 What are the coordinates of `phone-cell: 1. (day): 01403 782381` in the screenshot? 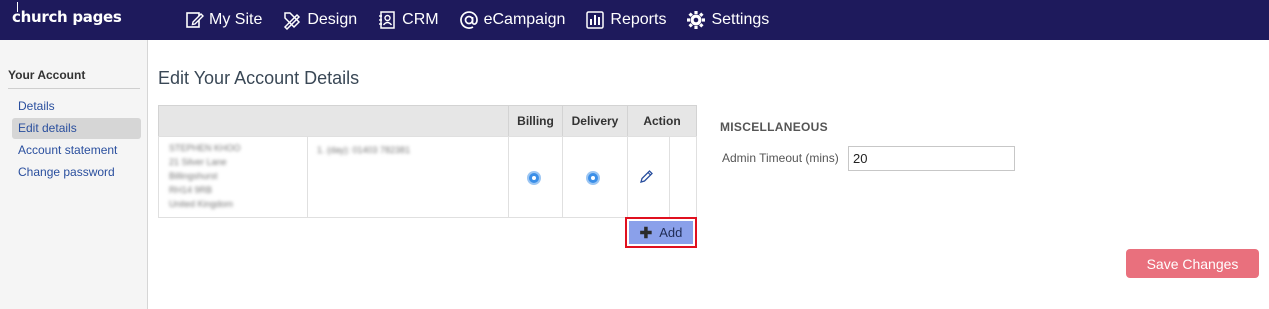 It's located at (408, 177).